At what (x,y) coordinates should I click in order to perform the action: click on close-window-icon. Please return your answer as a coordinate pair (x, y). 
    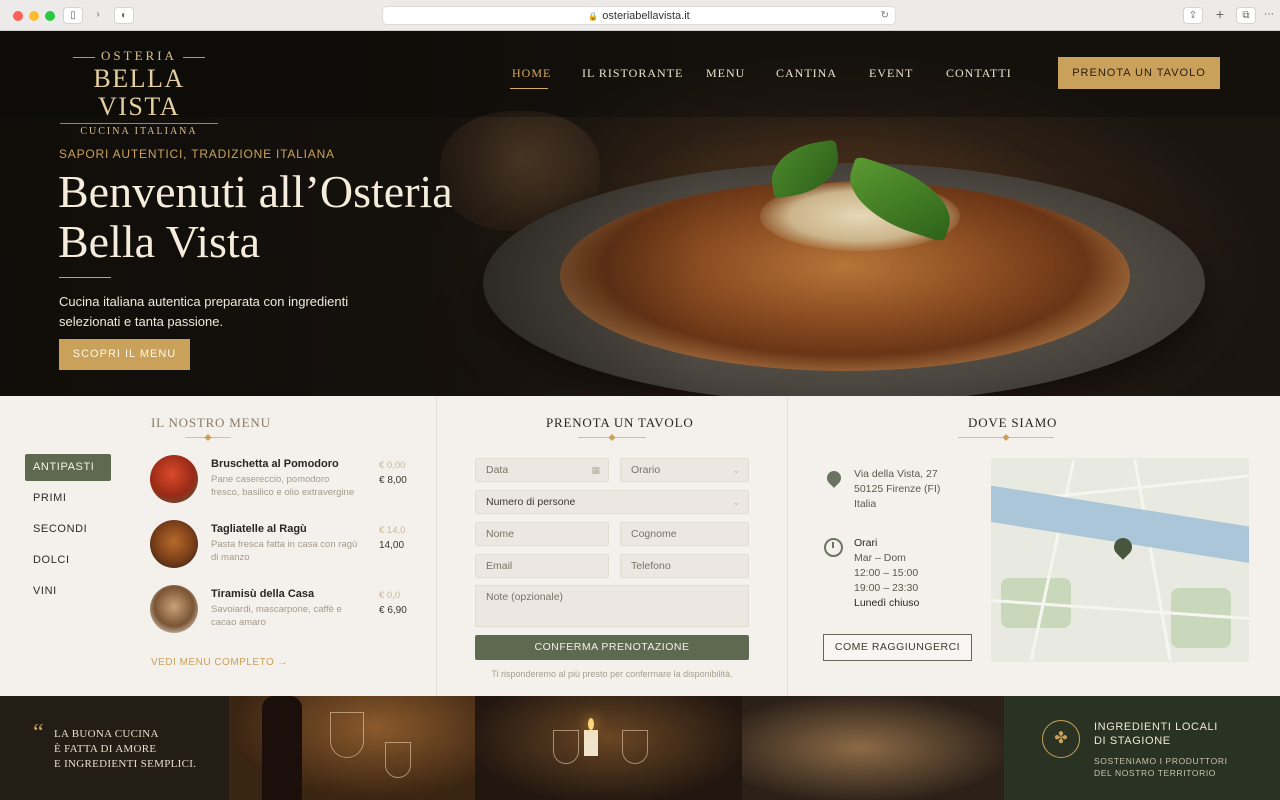
    Looking at the image, I should click on (18, 16).